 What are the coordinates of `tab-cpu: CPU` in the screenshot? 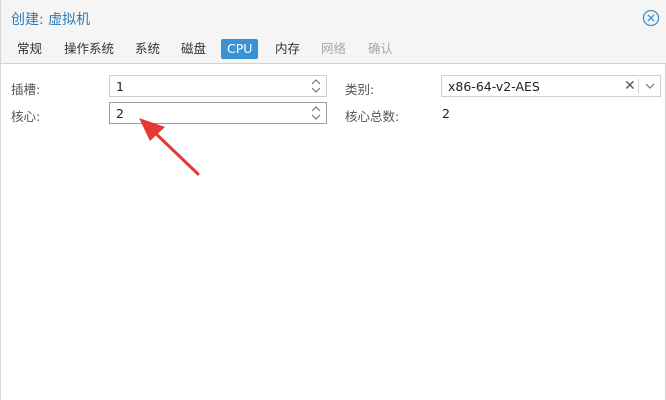 It's located at (240, 49).